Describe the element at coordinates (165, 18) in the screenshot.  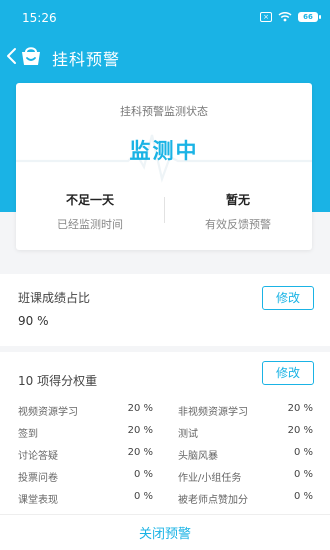
I see `status-bar: 15:26 × 66` at that location.